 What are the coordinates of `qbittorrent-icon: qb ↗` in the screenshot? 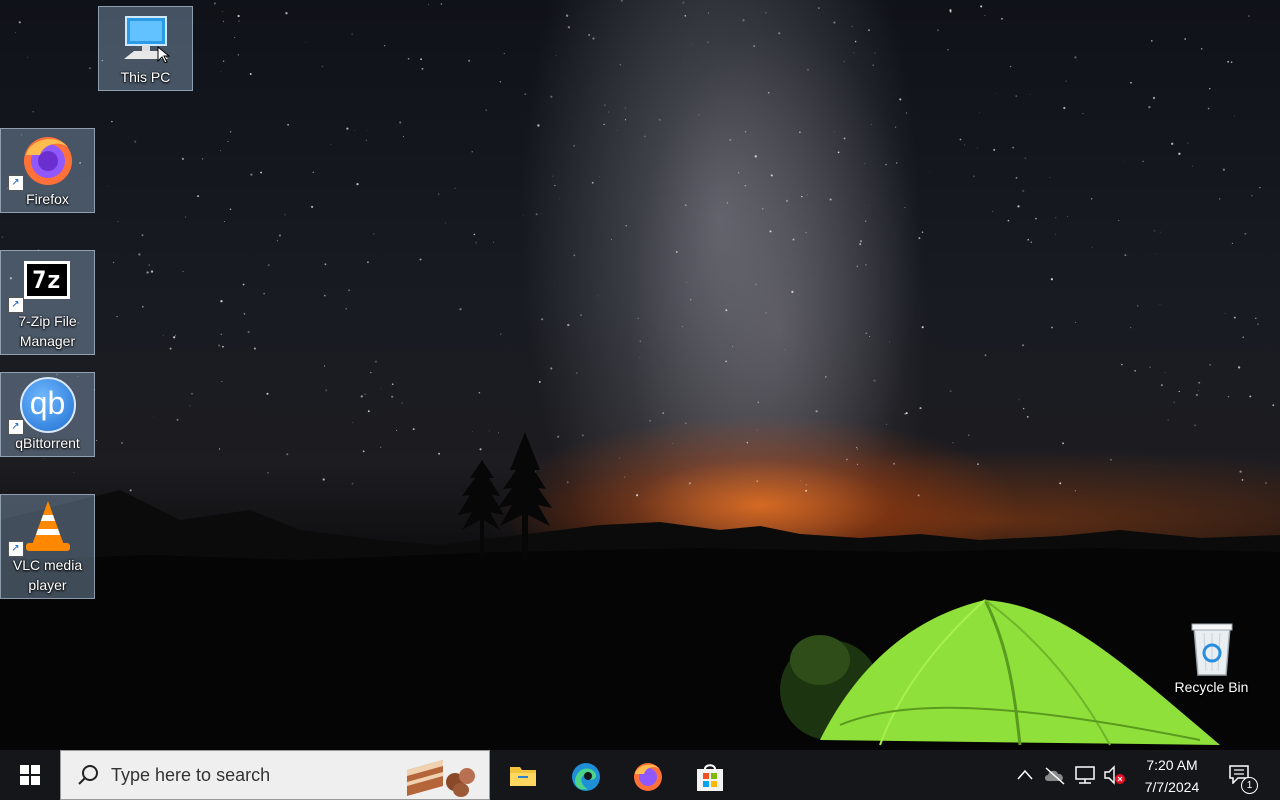 It's located at (41, 406).